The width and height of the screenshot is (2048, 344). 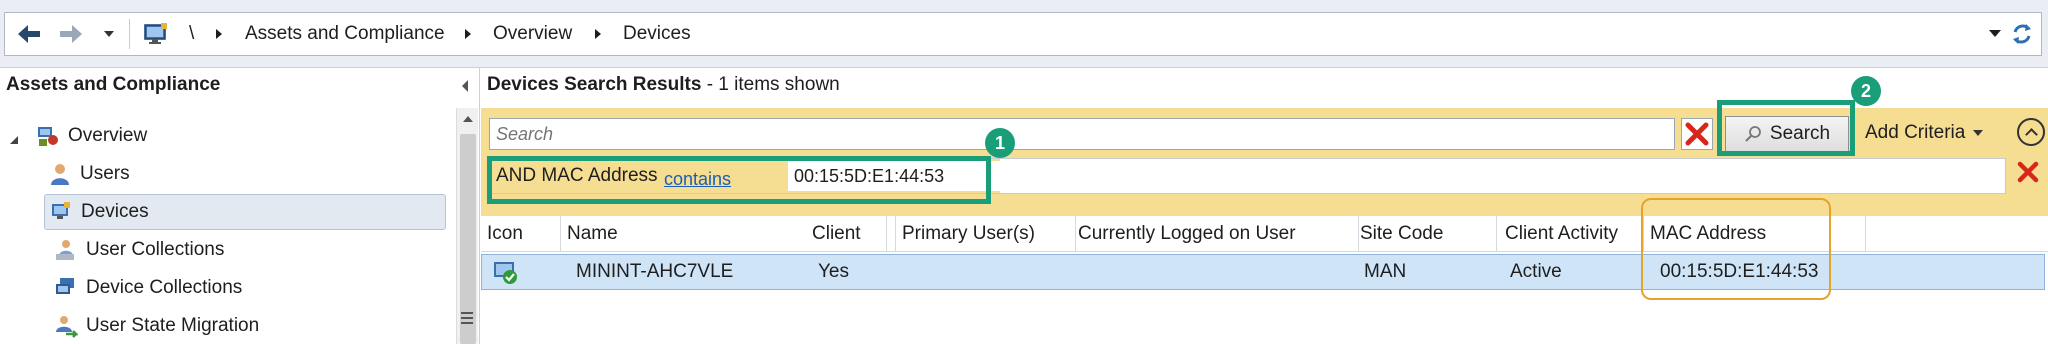 What do you see at coordinates (532, 34) in the screenshot?
I see `breadcrumb-overview: Overview` at bounding box center [532, 34].